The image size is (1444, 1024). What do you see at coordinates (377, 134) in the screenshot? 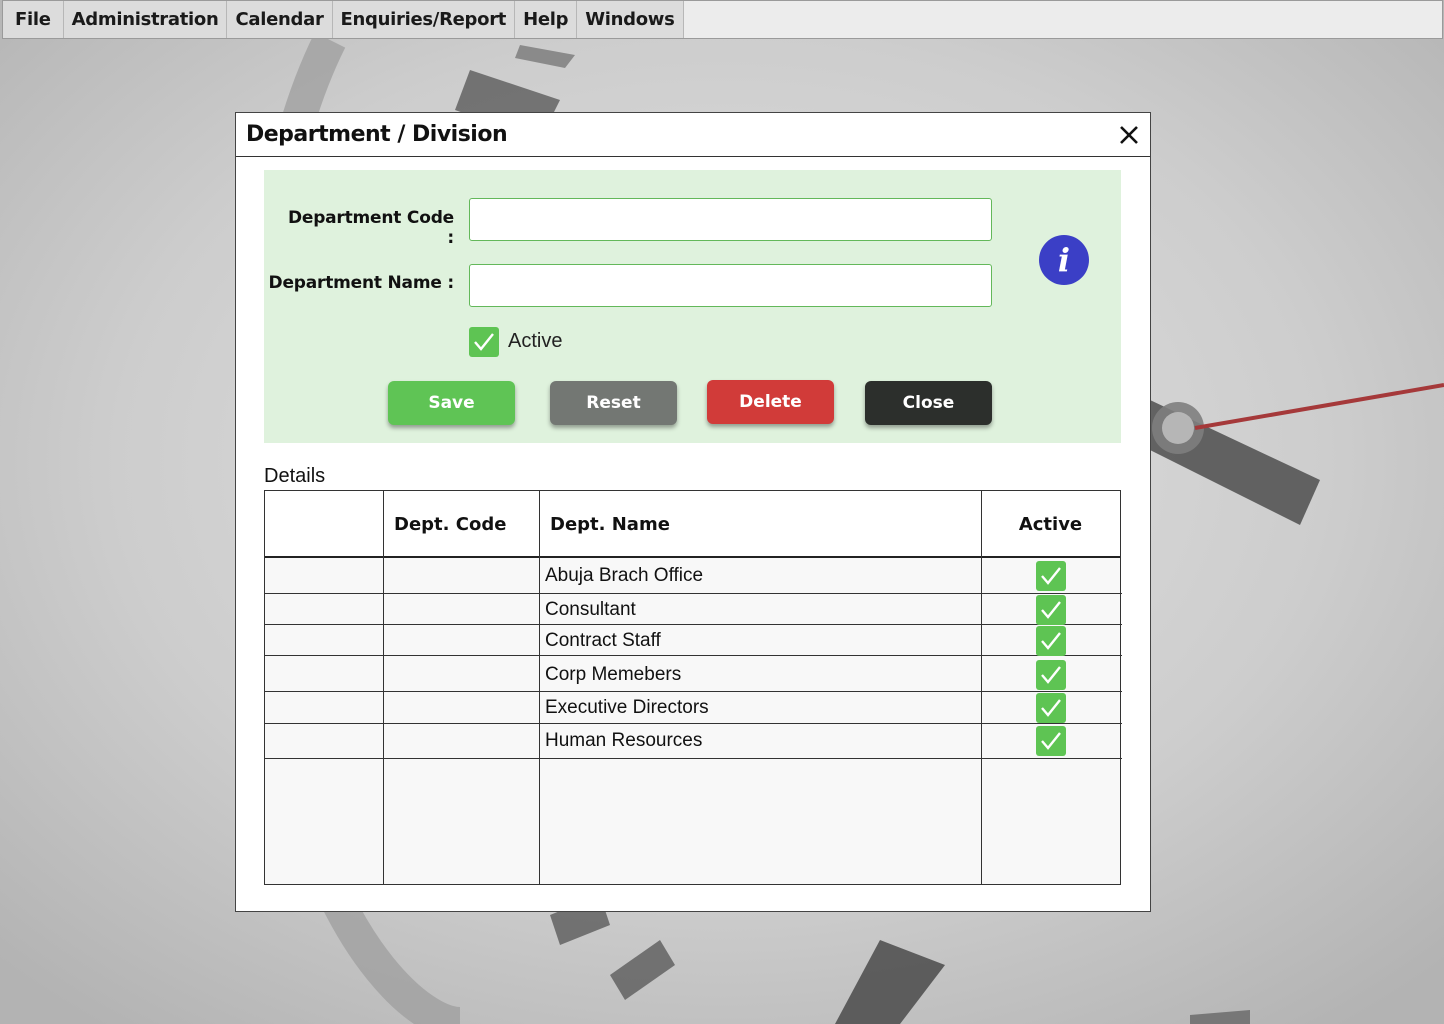
I see `dialog-title: Department / Division` at bounding box center [377, 134].